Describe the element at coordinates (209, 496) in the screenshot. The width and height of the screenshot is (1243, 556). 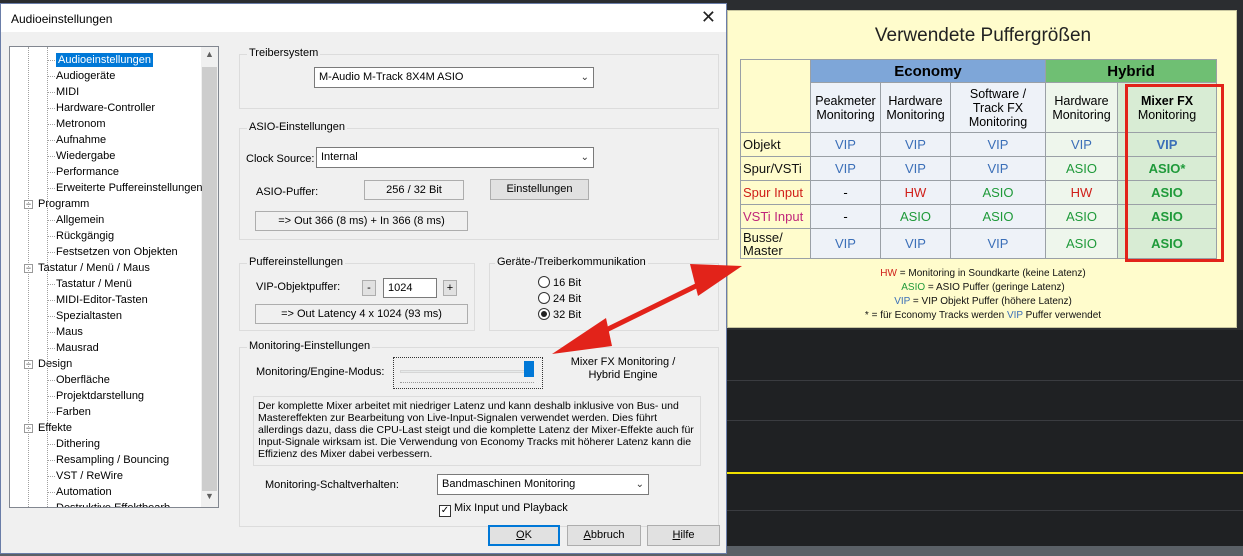
I see `scroll-down-icon: ▼` at that location.